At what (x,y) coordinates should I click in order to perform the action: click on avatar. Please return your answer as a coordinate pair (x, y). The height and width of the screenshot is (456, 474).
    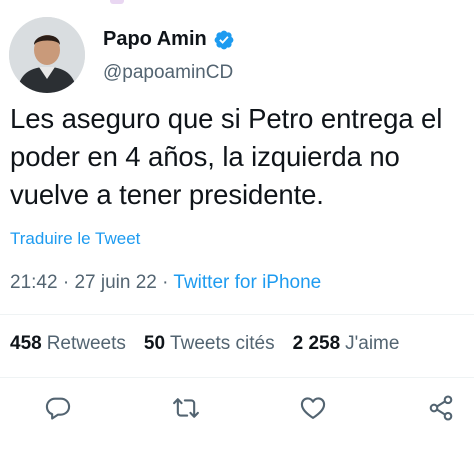
    Looking at the image, I should click on (47, 55).